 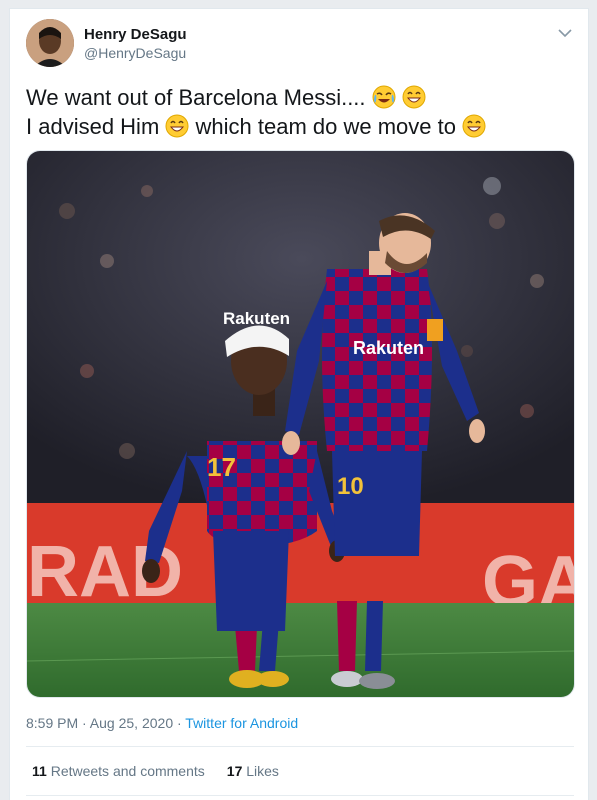 What do you see at coordinates (93, 126) in the screenshot?
I see `tweet-text-part: I advised Him` at bounding box center [93, 126].